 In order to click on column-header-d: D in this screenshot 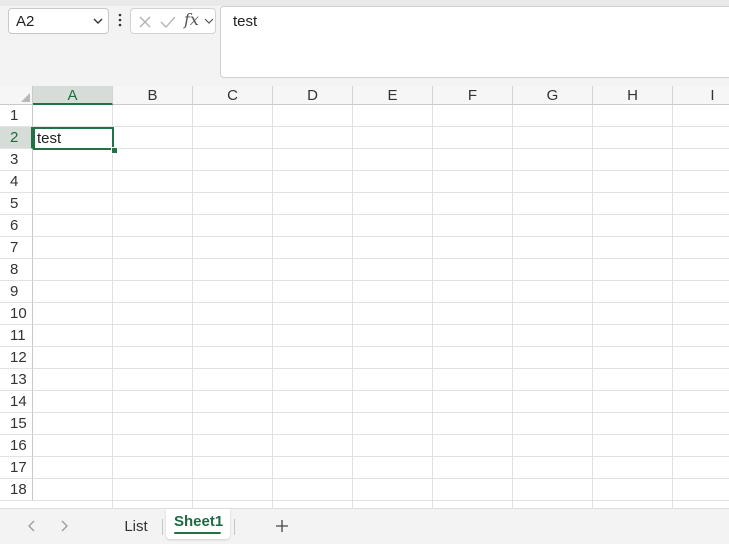, I will do `click(313, 95)`.